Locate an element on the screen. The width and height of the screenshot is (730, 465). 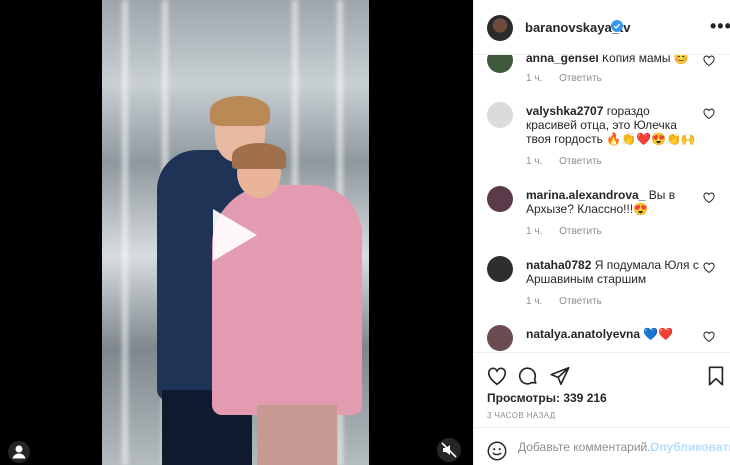
comment-body: Копия мамы 😊 is located at coordinates (645, 60).